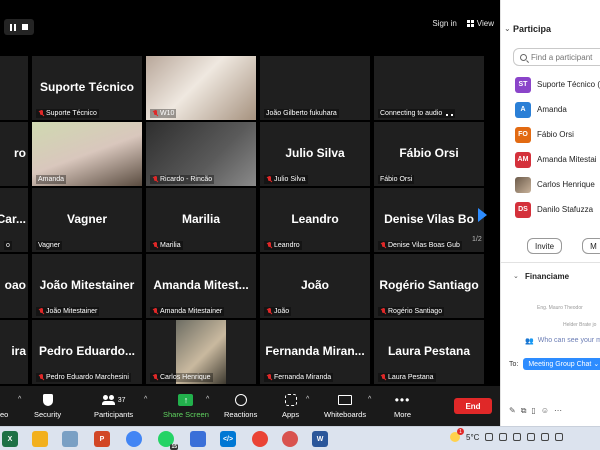 The height and width of the screenshot is (450, 600). I want to click on panel-collapse-chevron-icon: ⌄, so click(507, 28).